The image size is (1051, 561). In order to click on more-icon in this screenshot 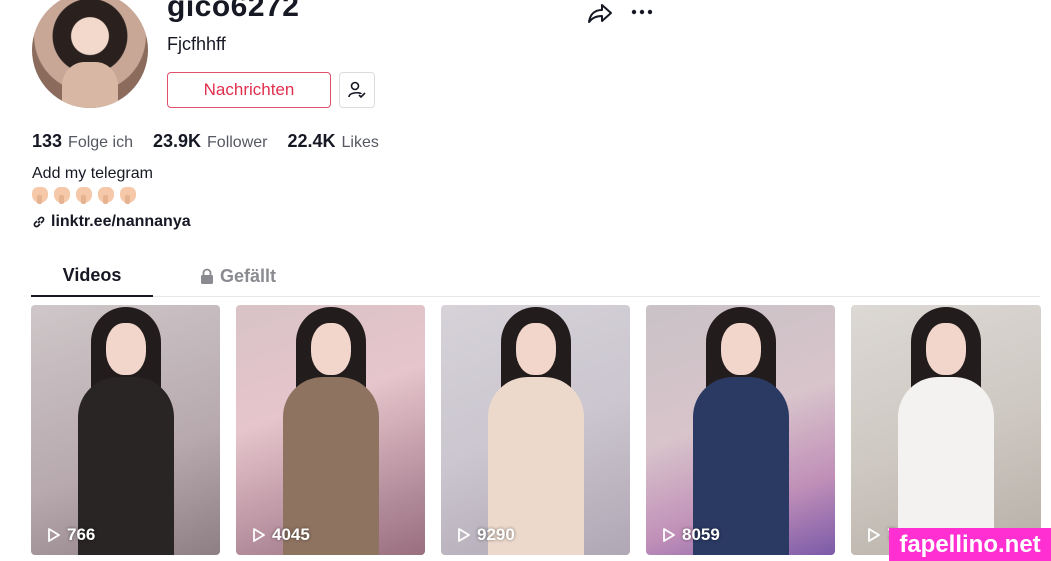, I will do `click(643, 13)`.